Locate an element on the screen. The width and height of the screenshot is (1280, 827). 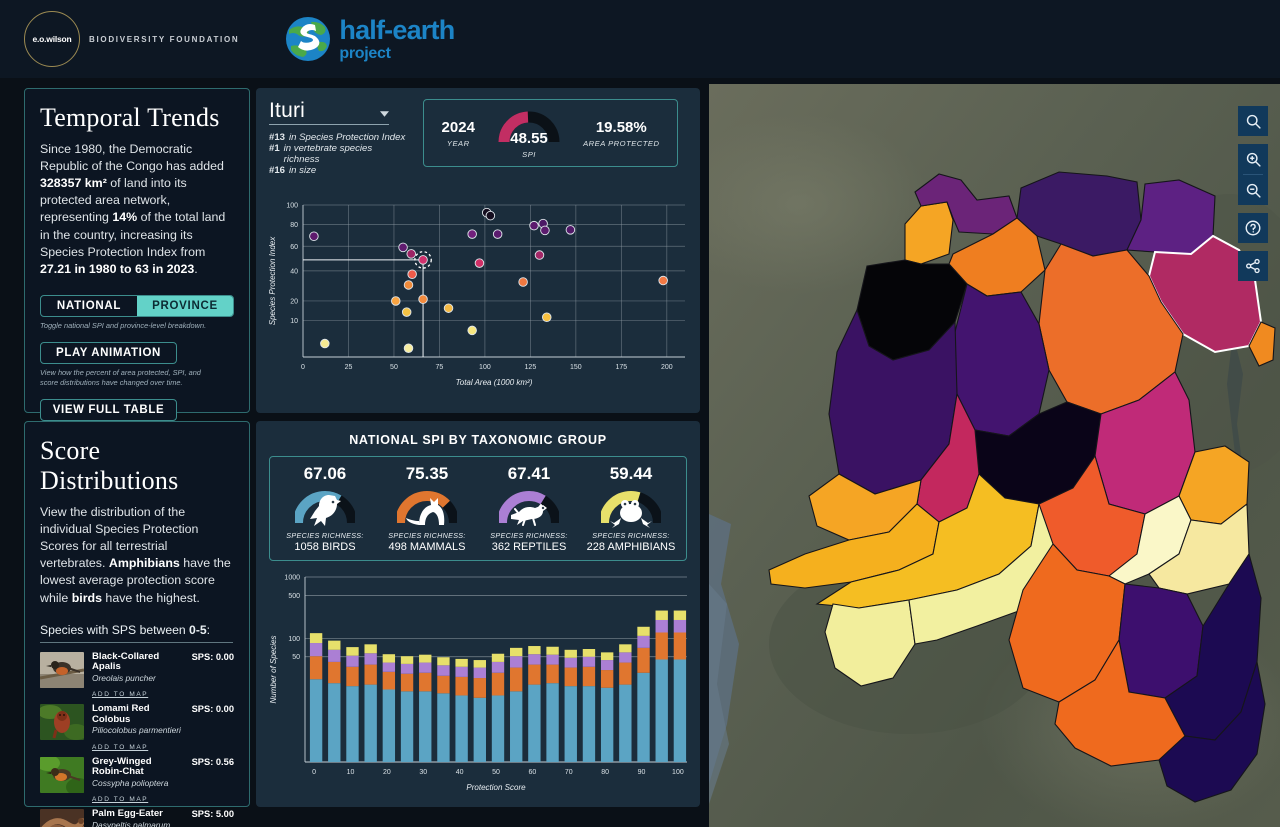
score-text-3: have the highest. is located at coordinates (150, 597).